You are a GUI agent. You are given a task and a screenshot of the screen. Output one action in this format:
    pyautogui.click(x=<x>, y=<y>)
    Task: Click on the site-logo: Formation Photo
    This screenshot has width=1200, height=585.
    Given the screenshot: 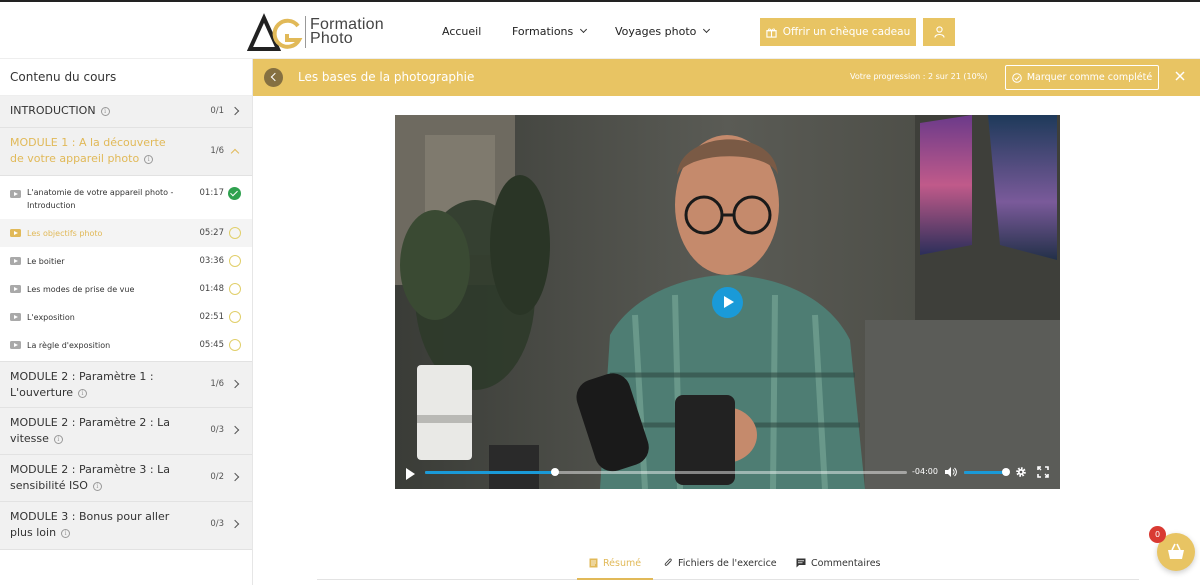 What is the action you would take?
    pyautogui.click(x=322, y=32)
    